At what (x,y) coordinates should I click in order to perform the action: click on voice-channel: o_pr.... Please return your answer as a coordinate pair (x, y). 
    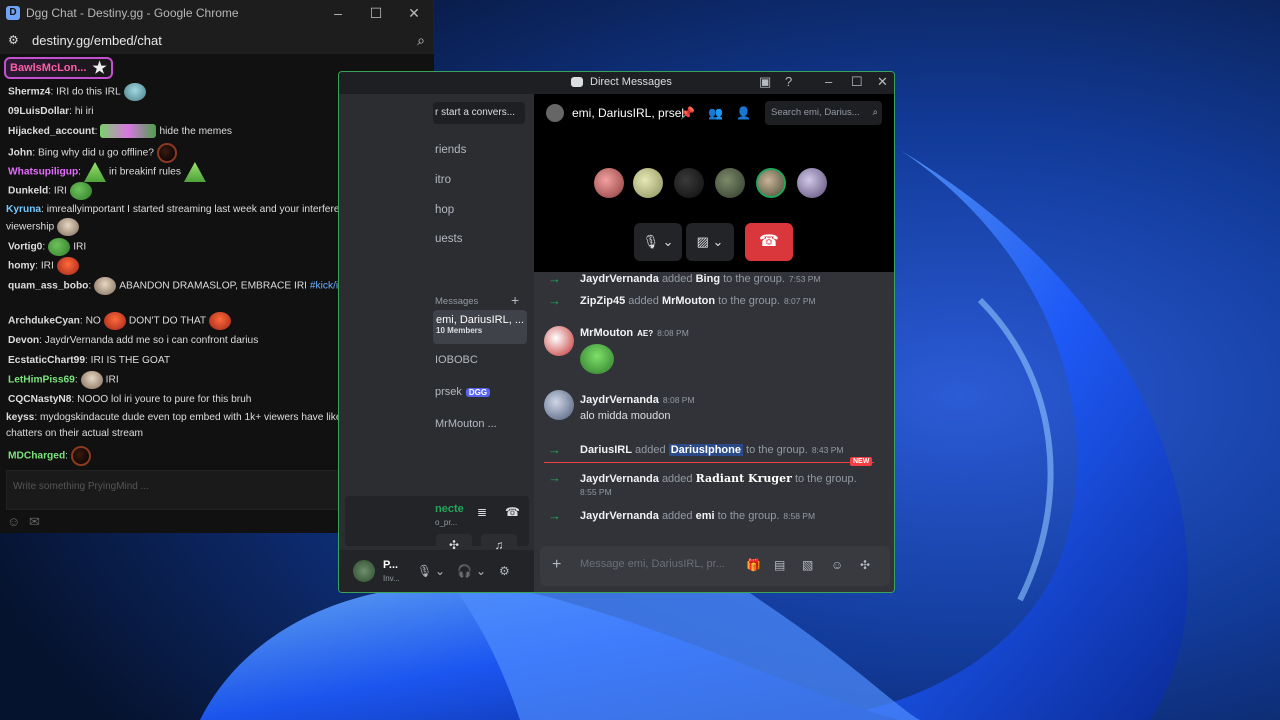
    Looking at the image, I should click on (446, 522).